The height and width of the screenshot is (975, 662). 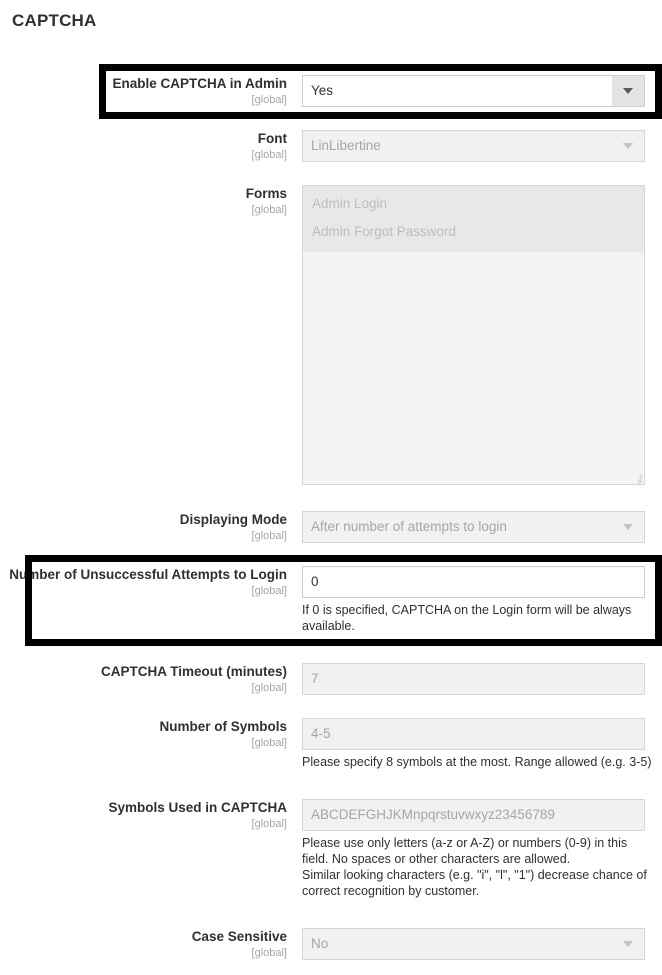 What do you see at coordinates (637, 478) in the screenshot?
I see `resize-handle-icon` at bounding box center [637, 478].